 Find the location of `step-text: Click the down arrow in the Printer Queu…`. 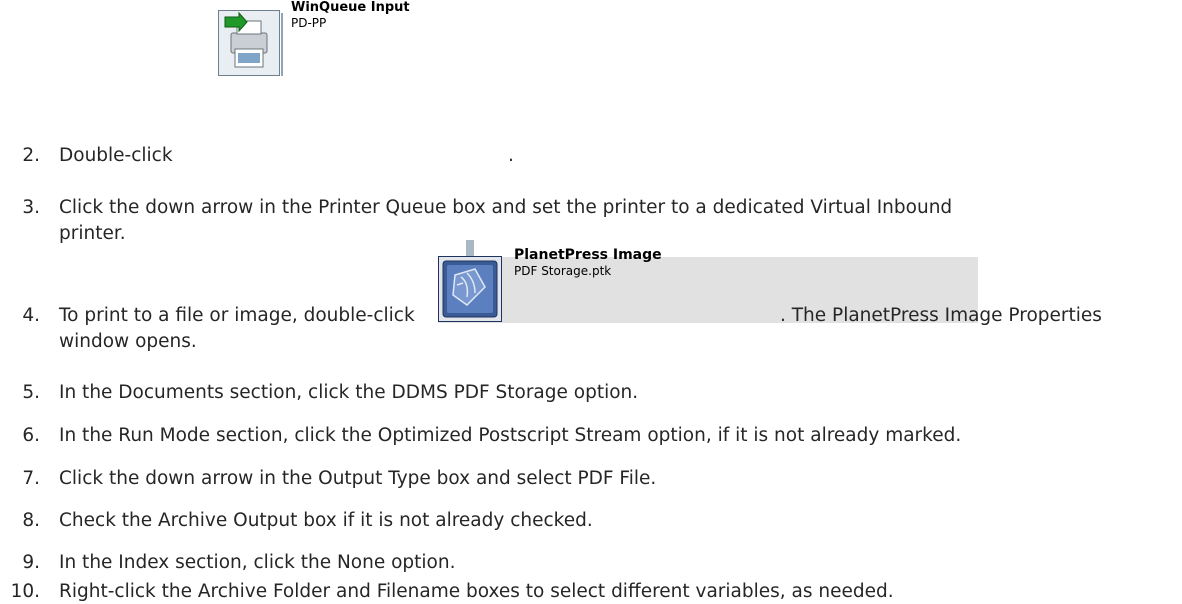

step-text: Click the down arrow in the Printer Queu… is located at coordinates (506, 207).